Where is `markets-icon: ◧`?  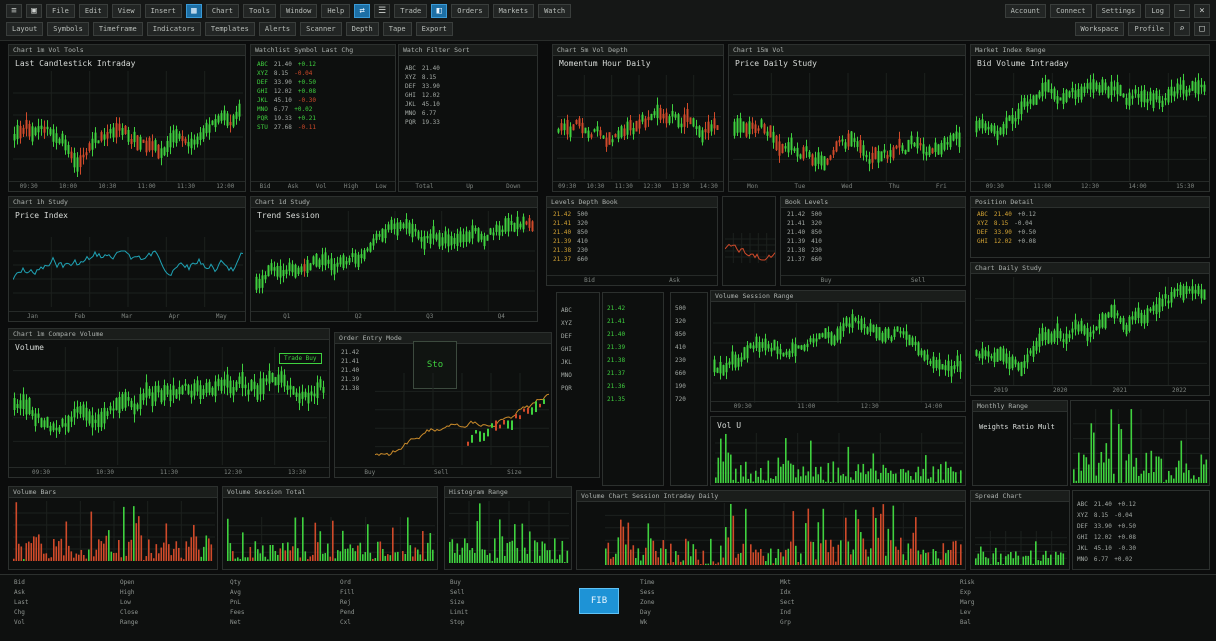 markets-icon: ◧ is located at coordinates (439, 11).